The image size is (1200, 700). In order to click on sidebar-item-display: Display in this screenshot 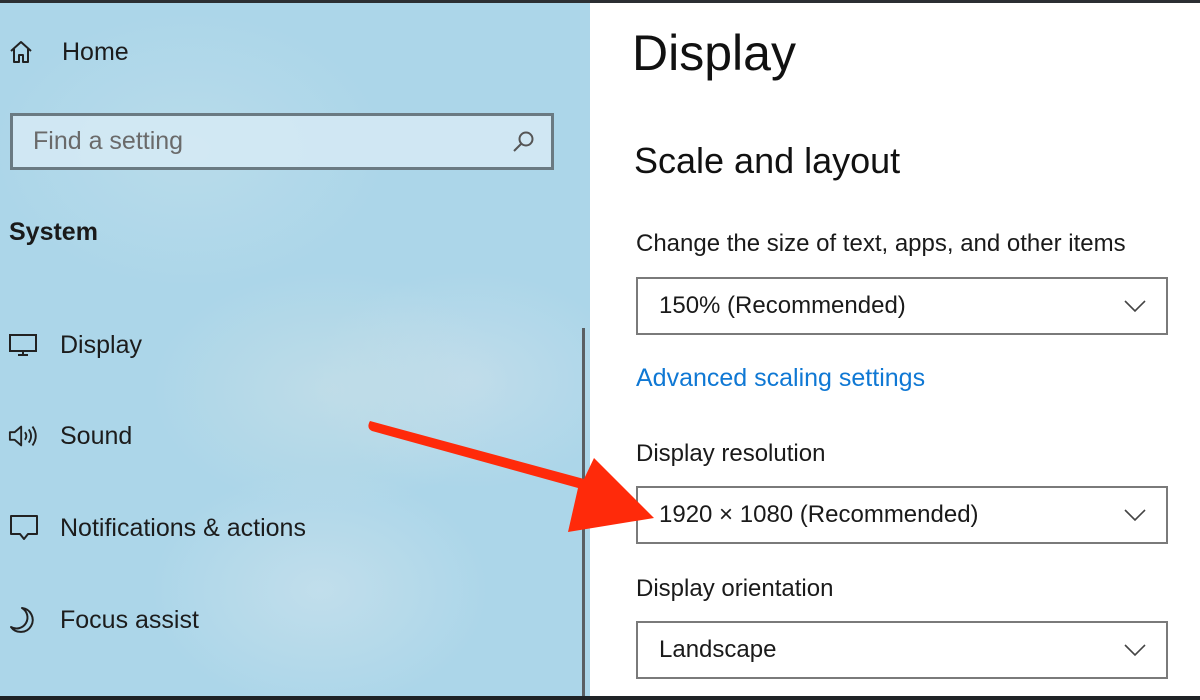, I will do `click(71, 345)`.